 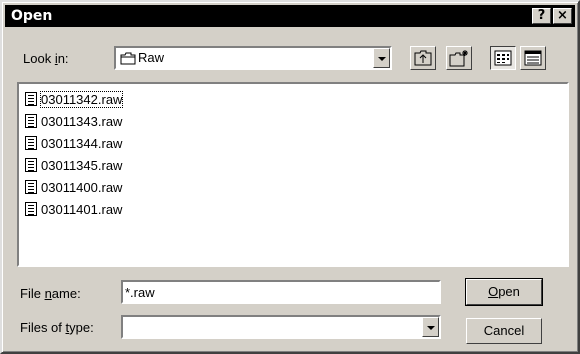 What do you see at coordinates (73, 209) in the screenshot?
I see `list-item: 03011401.raw` at bounding box center [73, 209].